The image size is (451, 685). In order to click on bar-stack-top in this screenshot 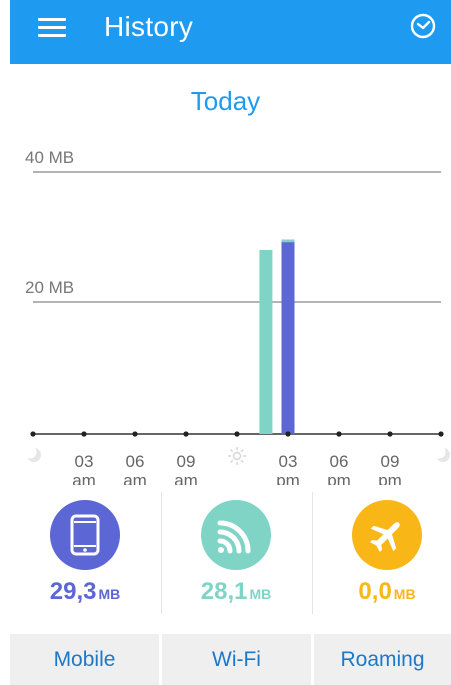, I will do `click(288, 241)`.